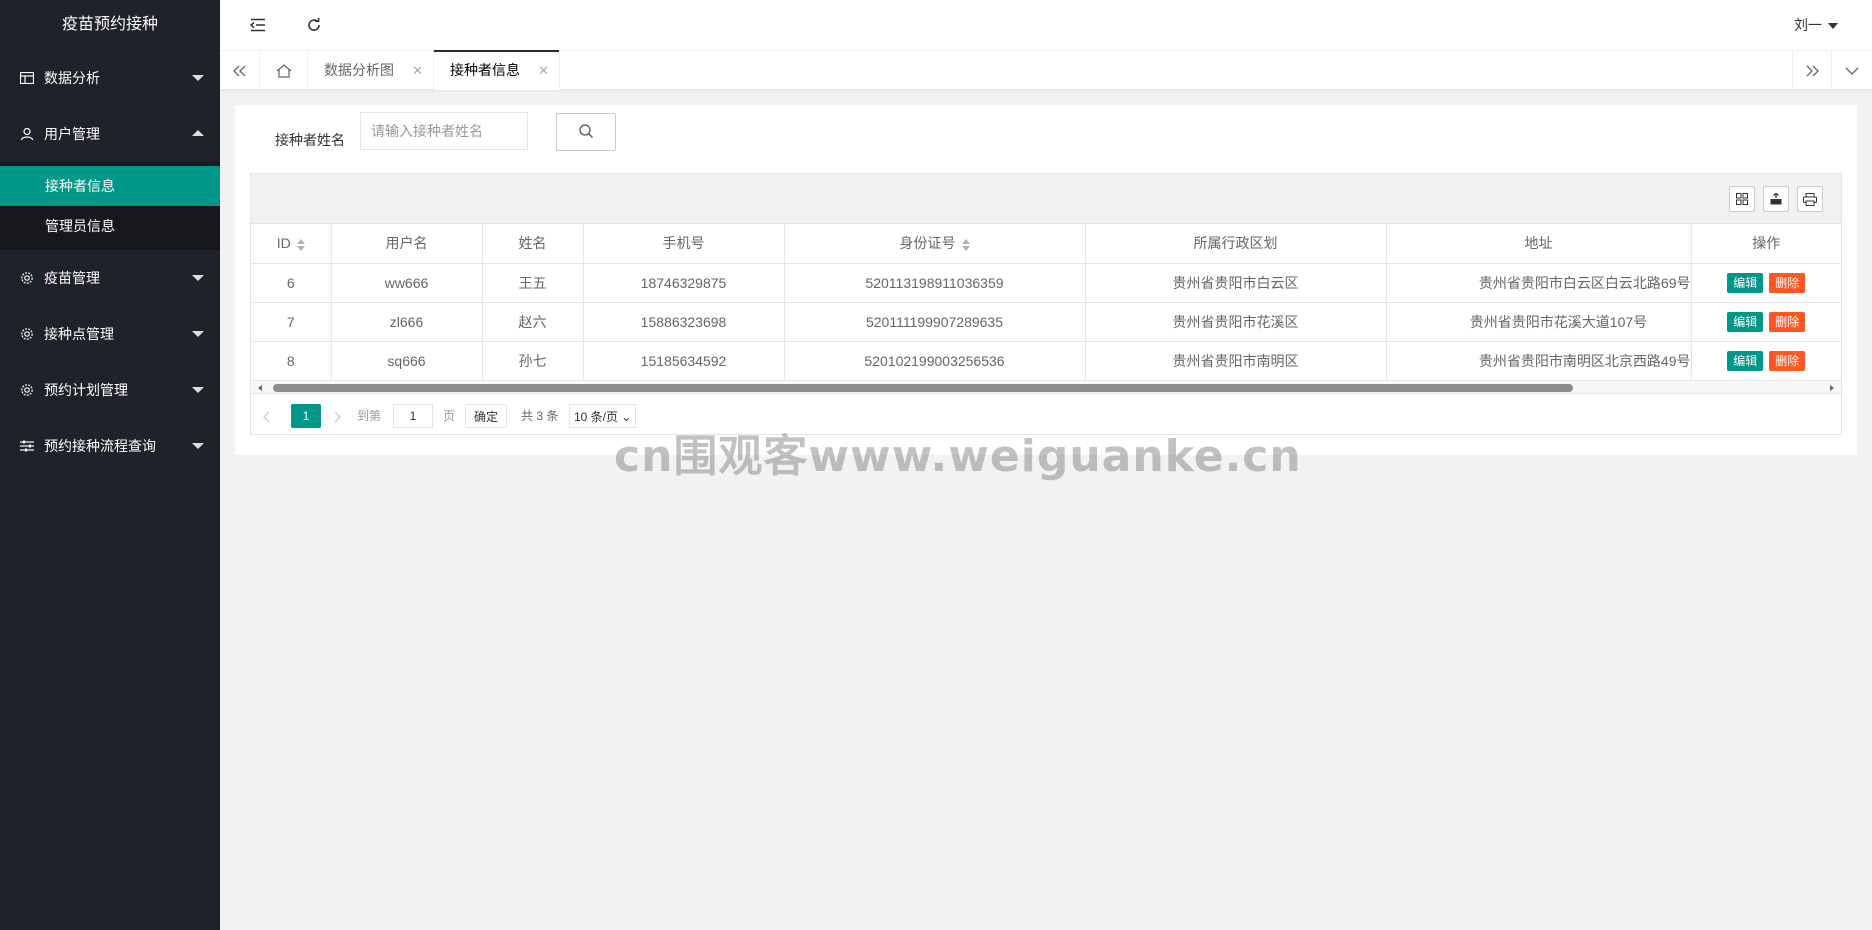 This screenshot has width=1872, height=930. Describe the element at coordinates (407, 361) in the screenshot. I see `cell-username: sq666` at that location.